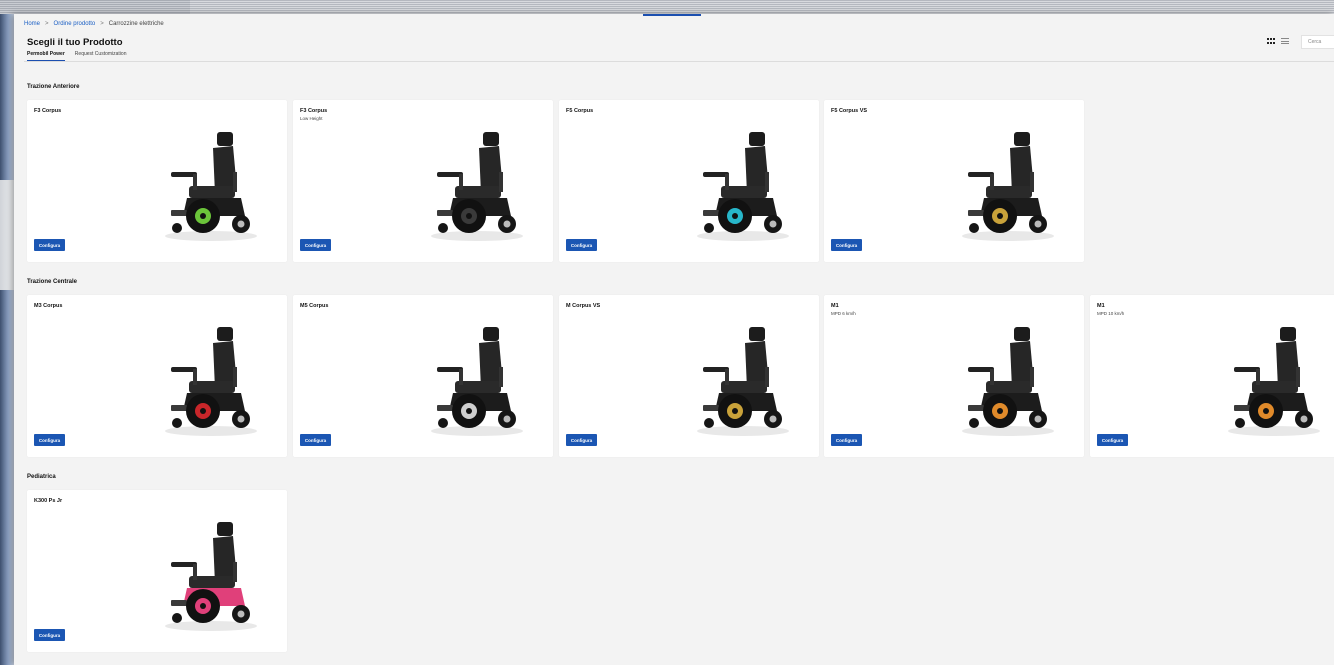  I want to click on grid-view-icon, so click(1271, 41).